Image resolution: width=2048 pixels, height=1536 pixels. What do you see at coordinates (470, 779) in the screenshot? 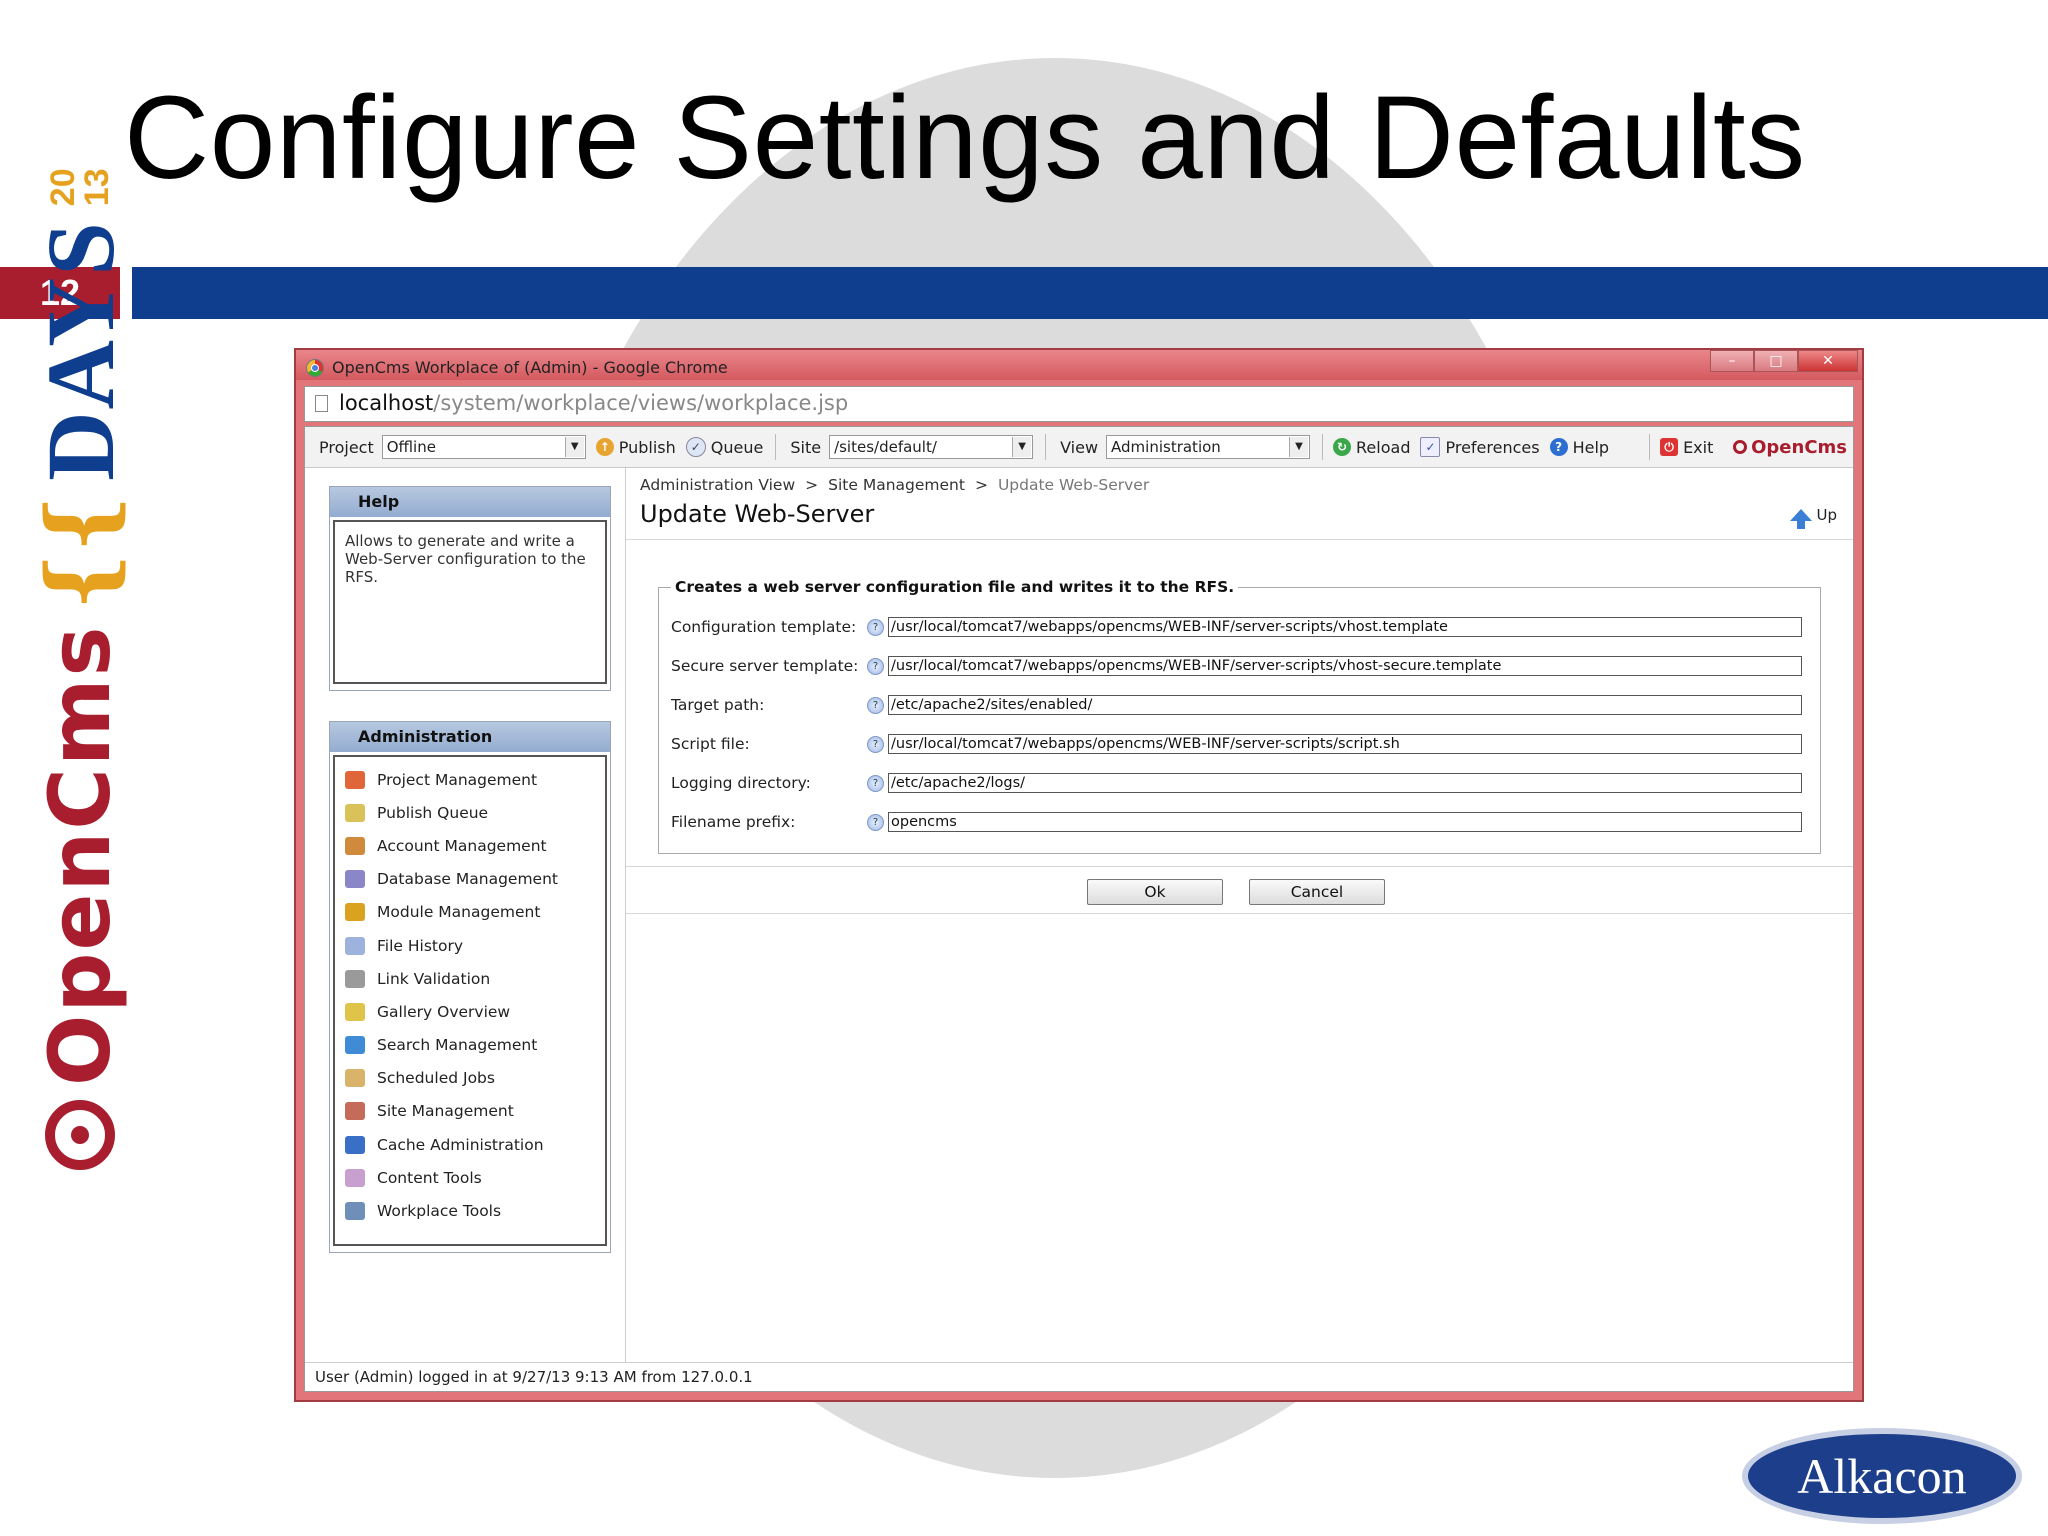
I see `admin-item-project-management: Project Management` at bounding box center [470, 779].